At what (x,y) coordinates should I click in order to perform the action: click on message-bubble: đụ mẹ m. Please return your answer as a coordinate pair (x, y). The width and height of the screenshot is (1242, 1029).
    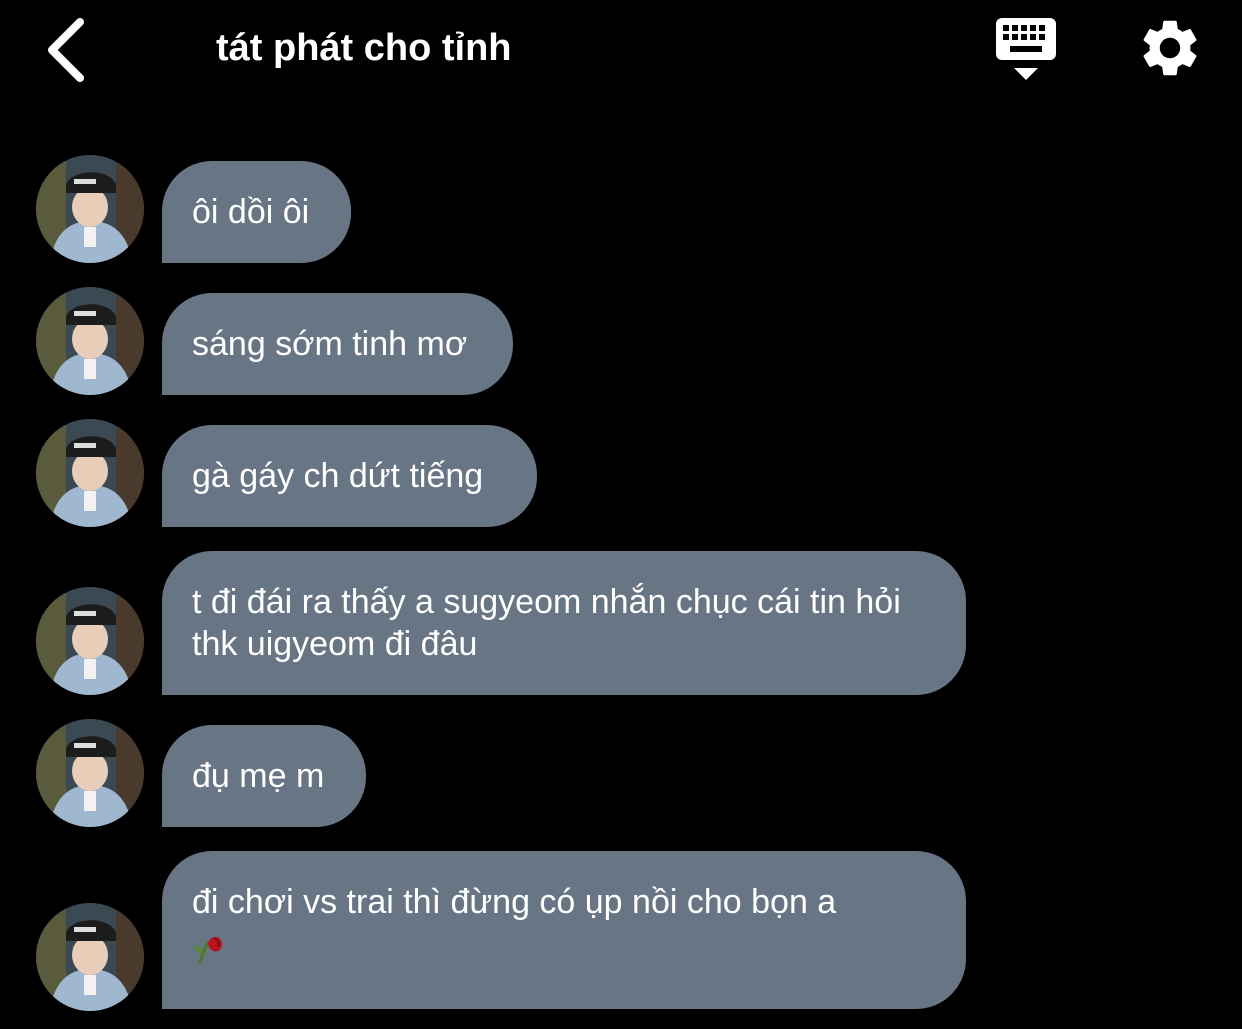
    Looking at the image, I should click on (264, 776).